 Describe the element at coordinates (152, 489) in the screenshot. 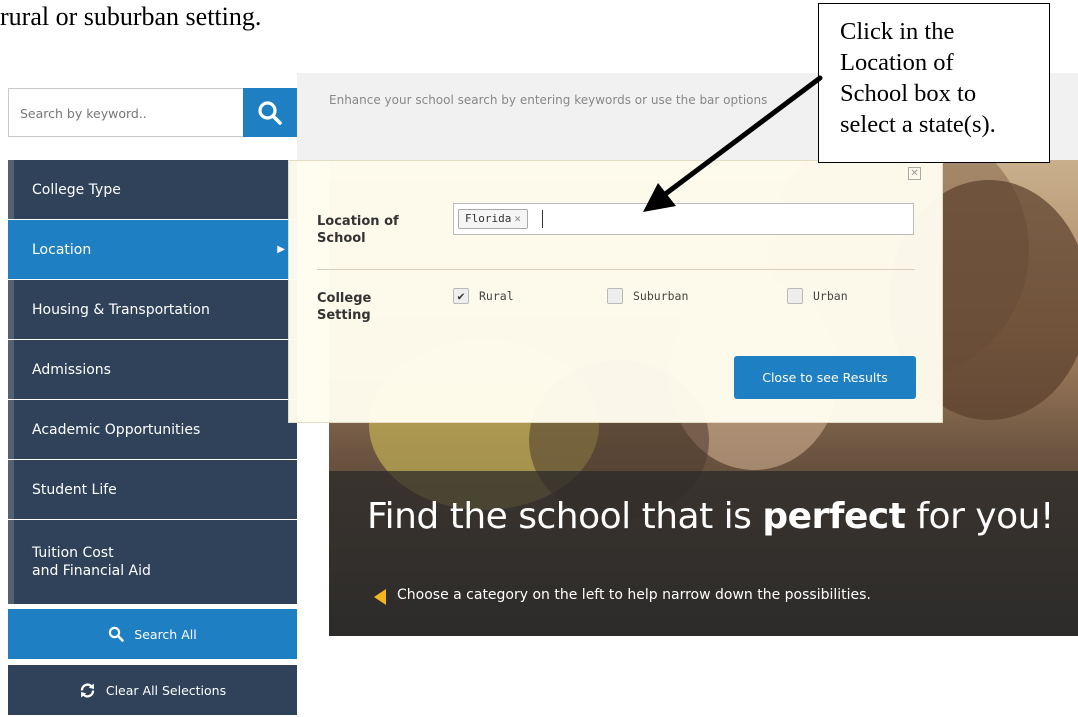

I see `sidebar-item-student-life: Student Life` at that location.